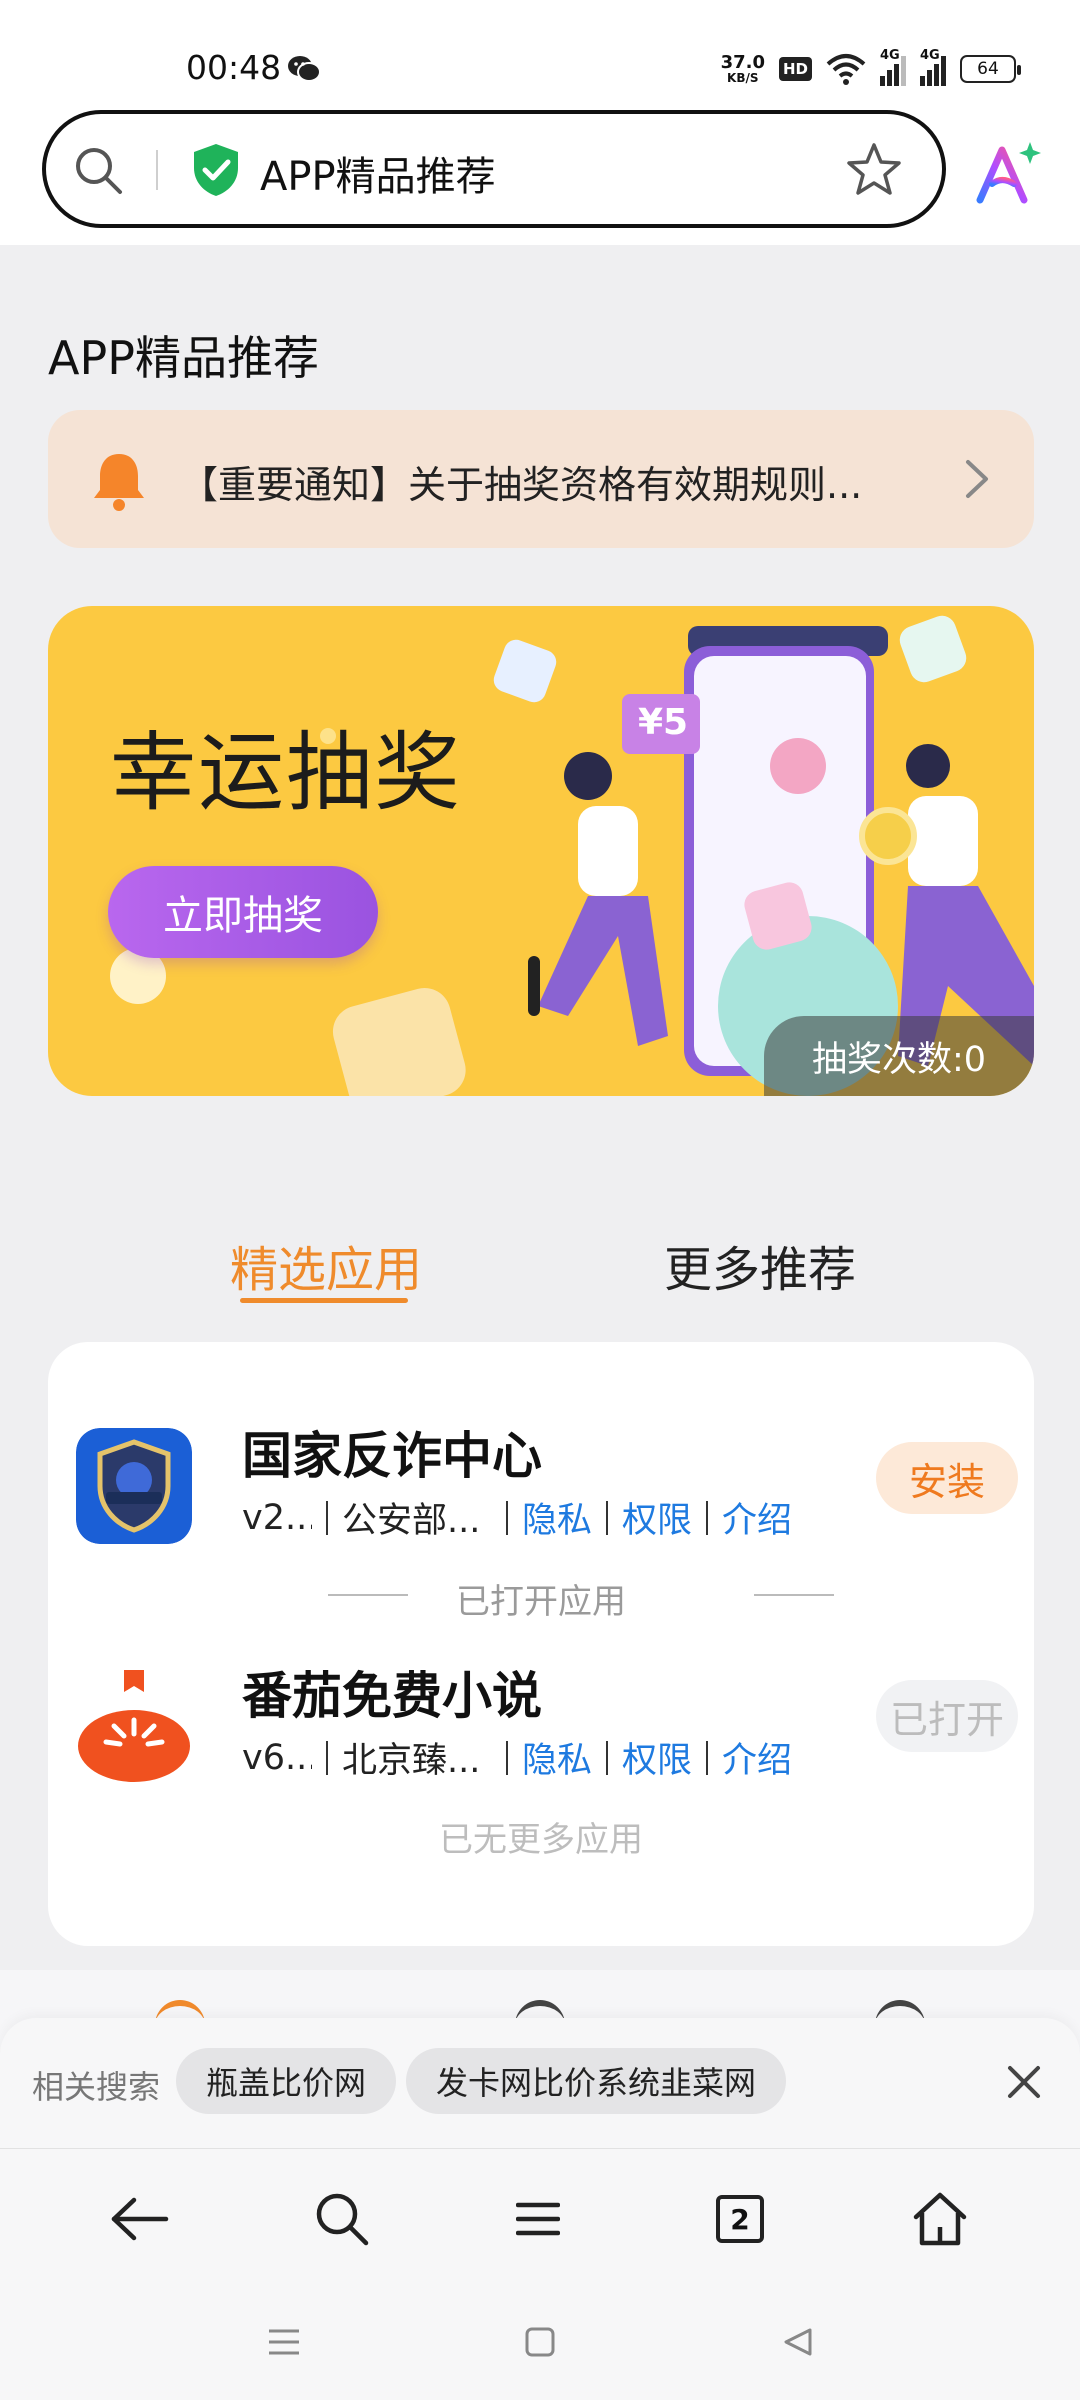 This screenshot has height=2400, width=1080. Describe the element at coordinates (893, 67) in the screenshot. I see `signal-icon-1: 4G` at that location.